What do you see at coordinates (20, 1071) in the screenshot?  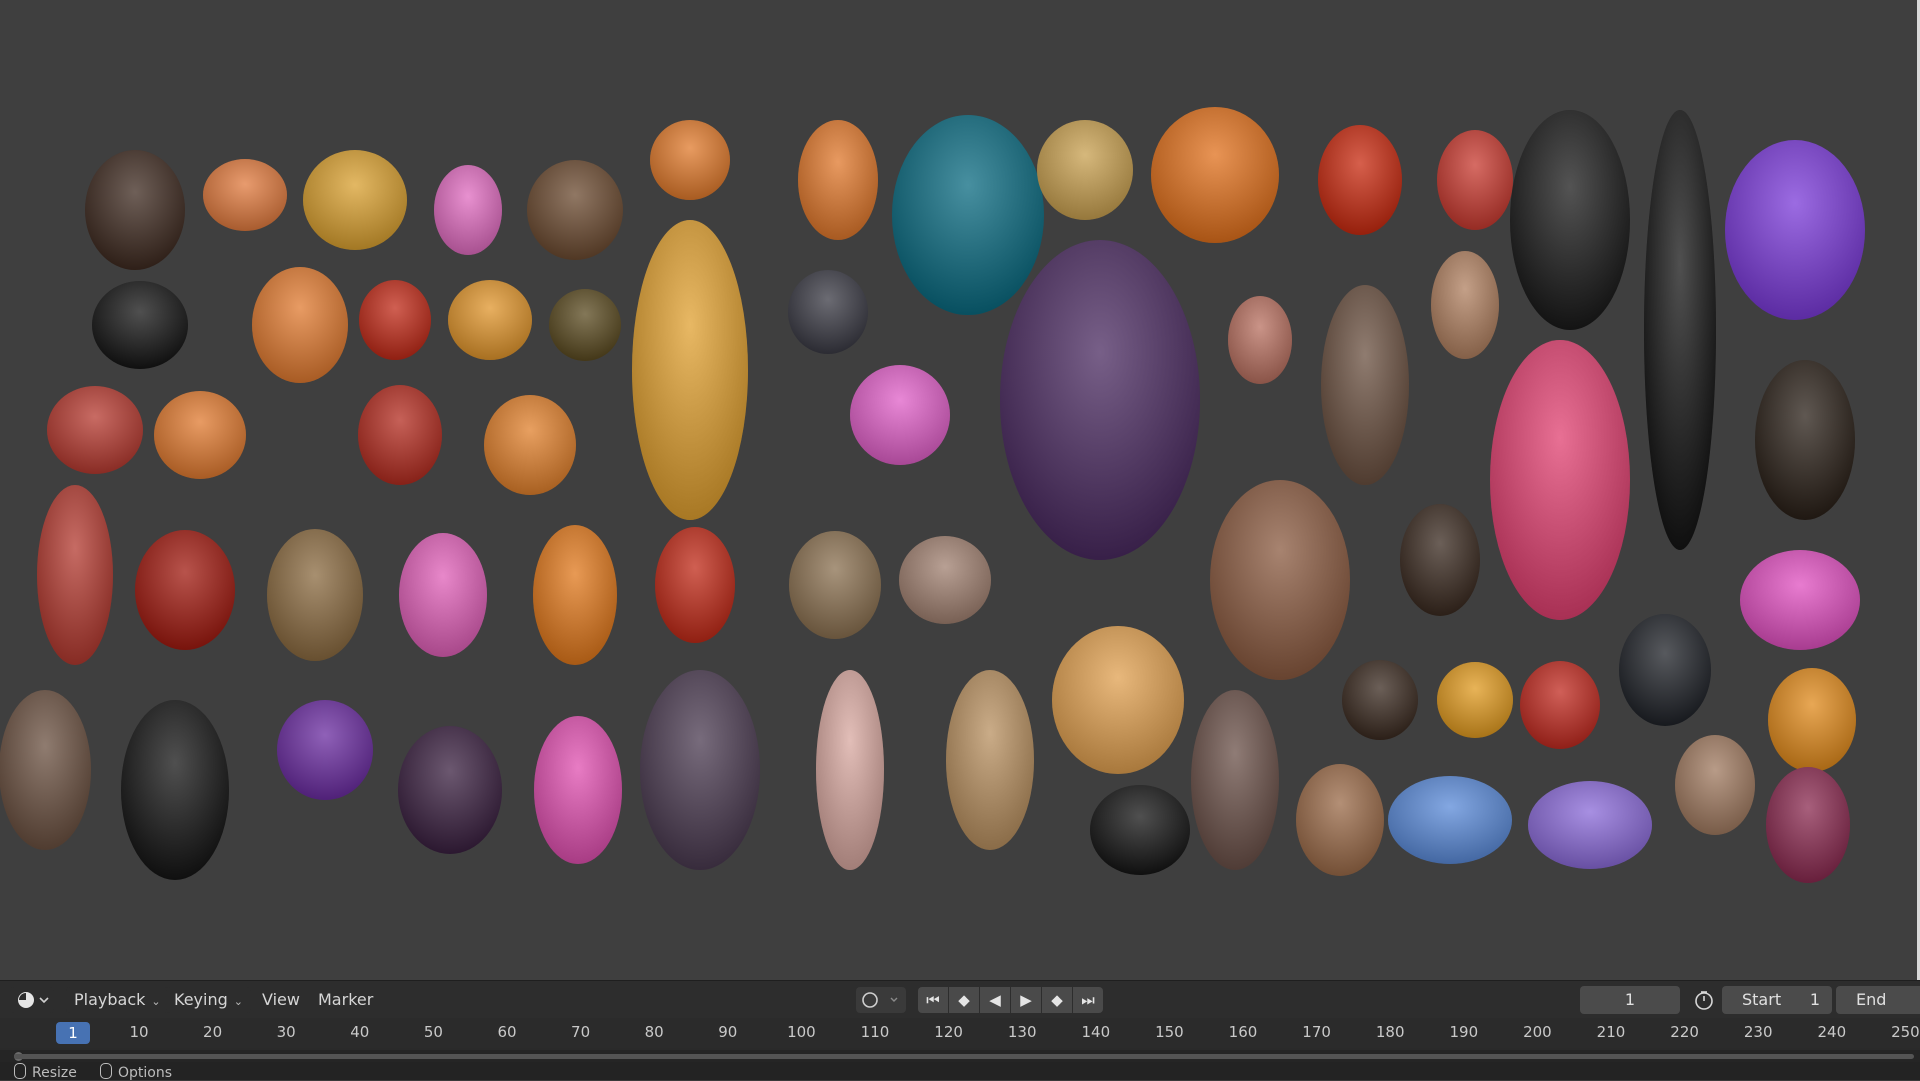 I see `mouse-icon` at bounding box center [20, 1071].